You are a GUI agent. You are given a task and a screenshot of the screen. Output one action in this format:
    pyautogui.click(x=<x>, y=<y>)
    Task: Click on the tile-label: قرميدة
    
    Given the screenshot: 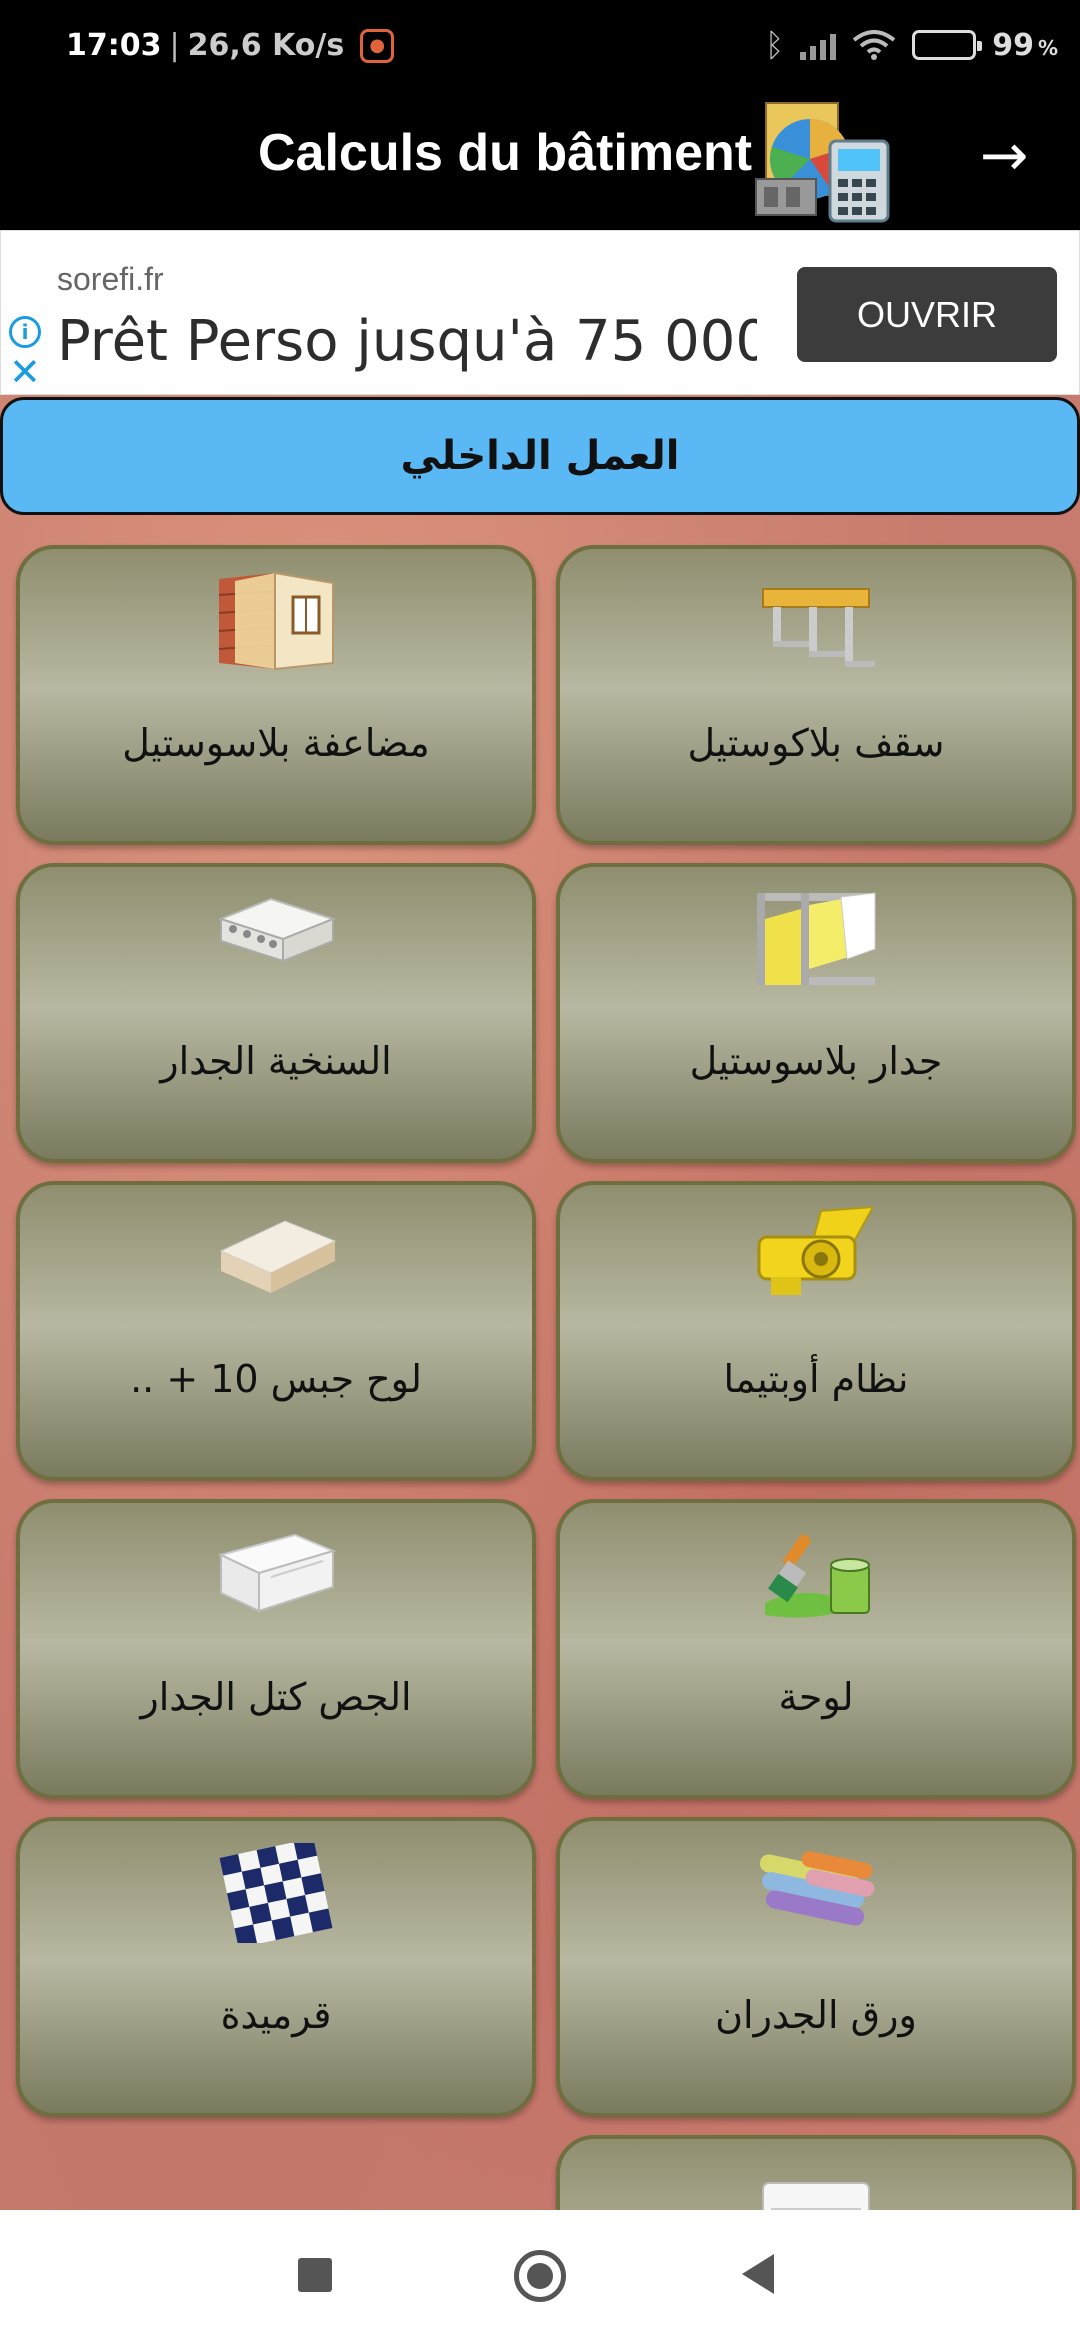 What is the action you would take?
    pyautogui.click(x=276, y=2015)
    